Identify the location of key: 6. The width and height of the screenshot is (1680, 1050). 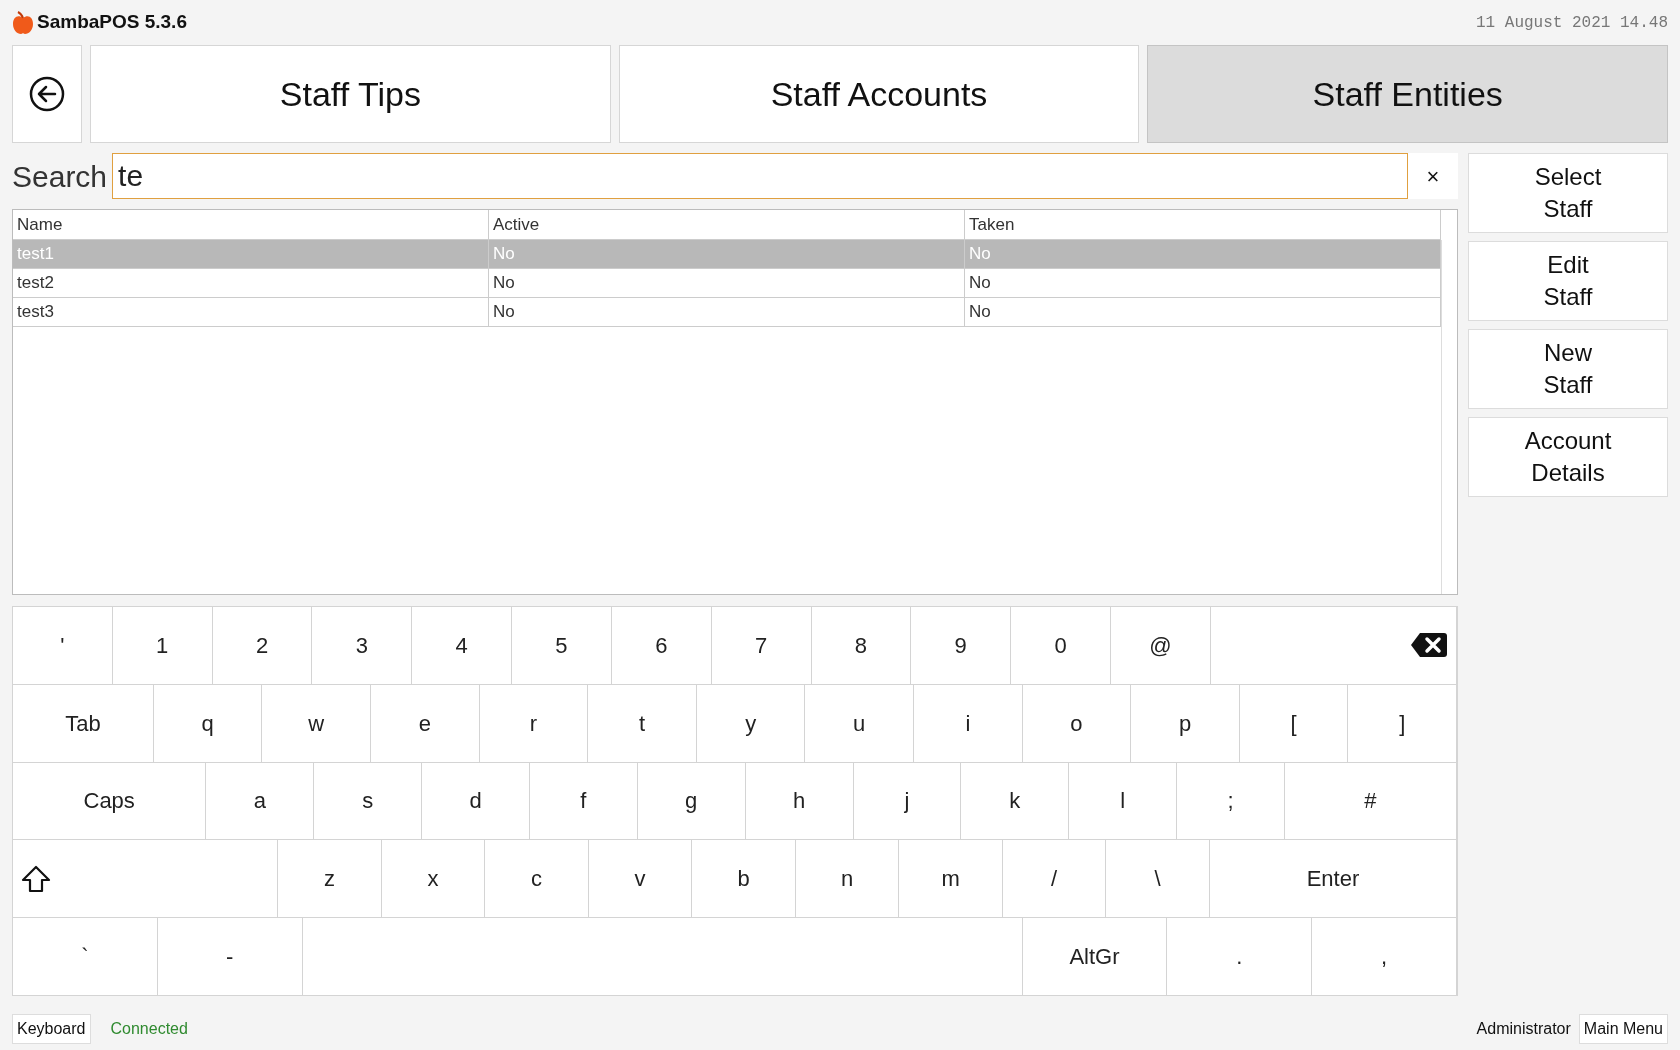
(661, 645).